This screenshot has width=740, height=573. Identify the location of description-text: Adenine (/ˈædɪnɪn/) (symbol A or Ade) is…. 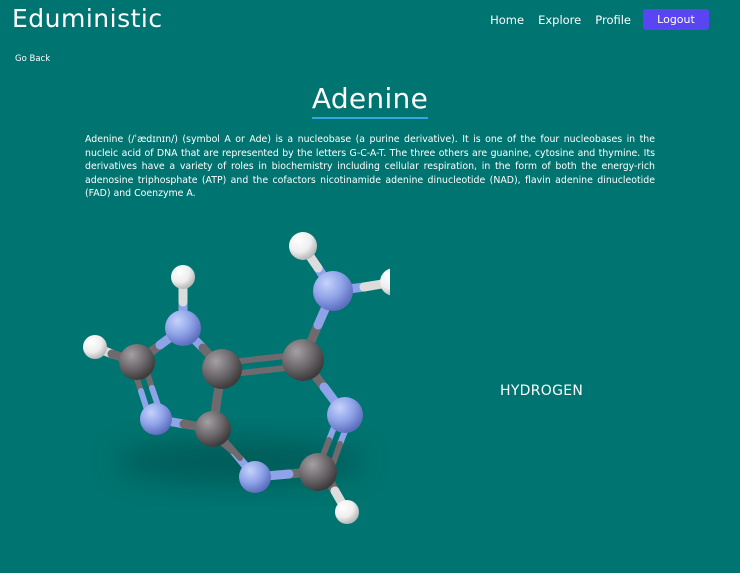
(370, 167).